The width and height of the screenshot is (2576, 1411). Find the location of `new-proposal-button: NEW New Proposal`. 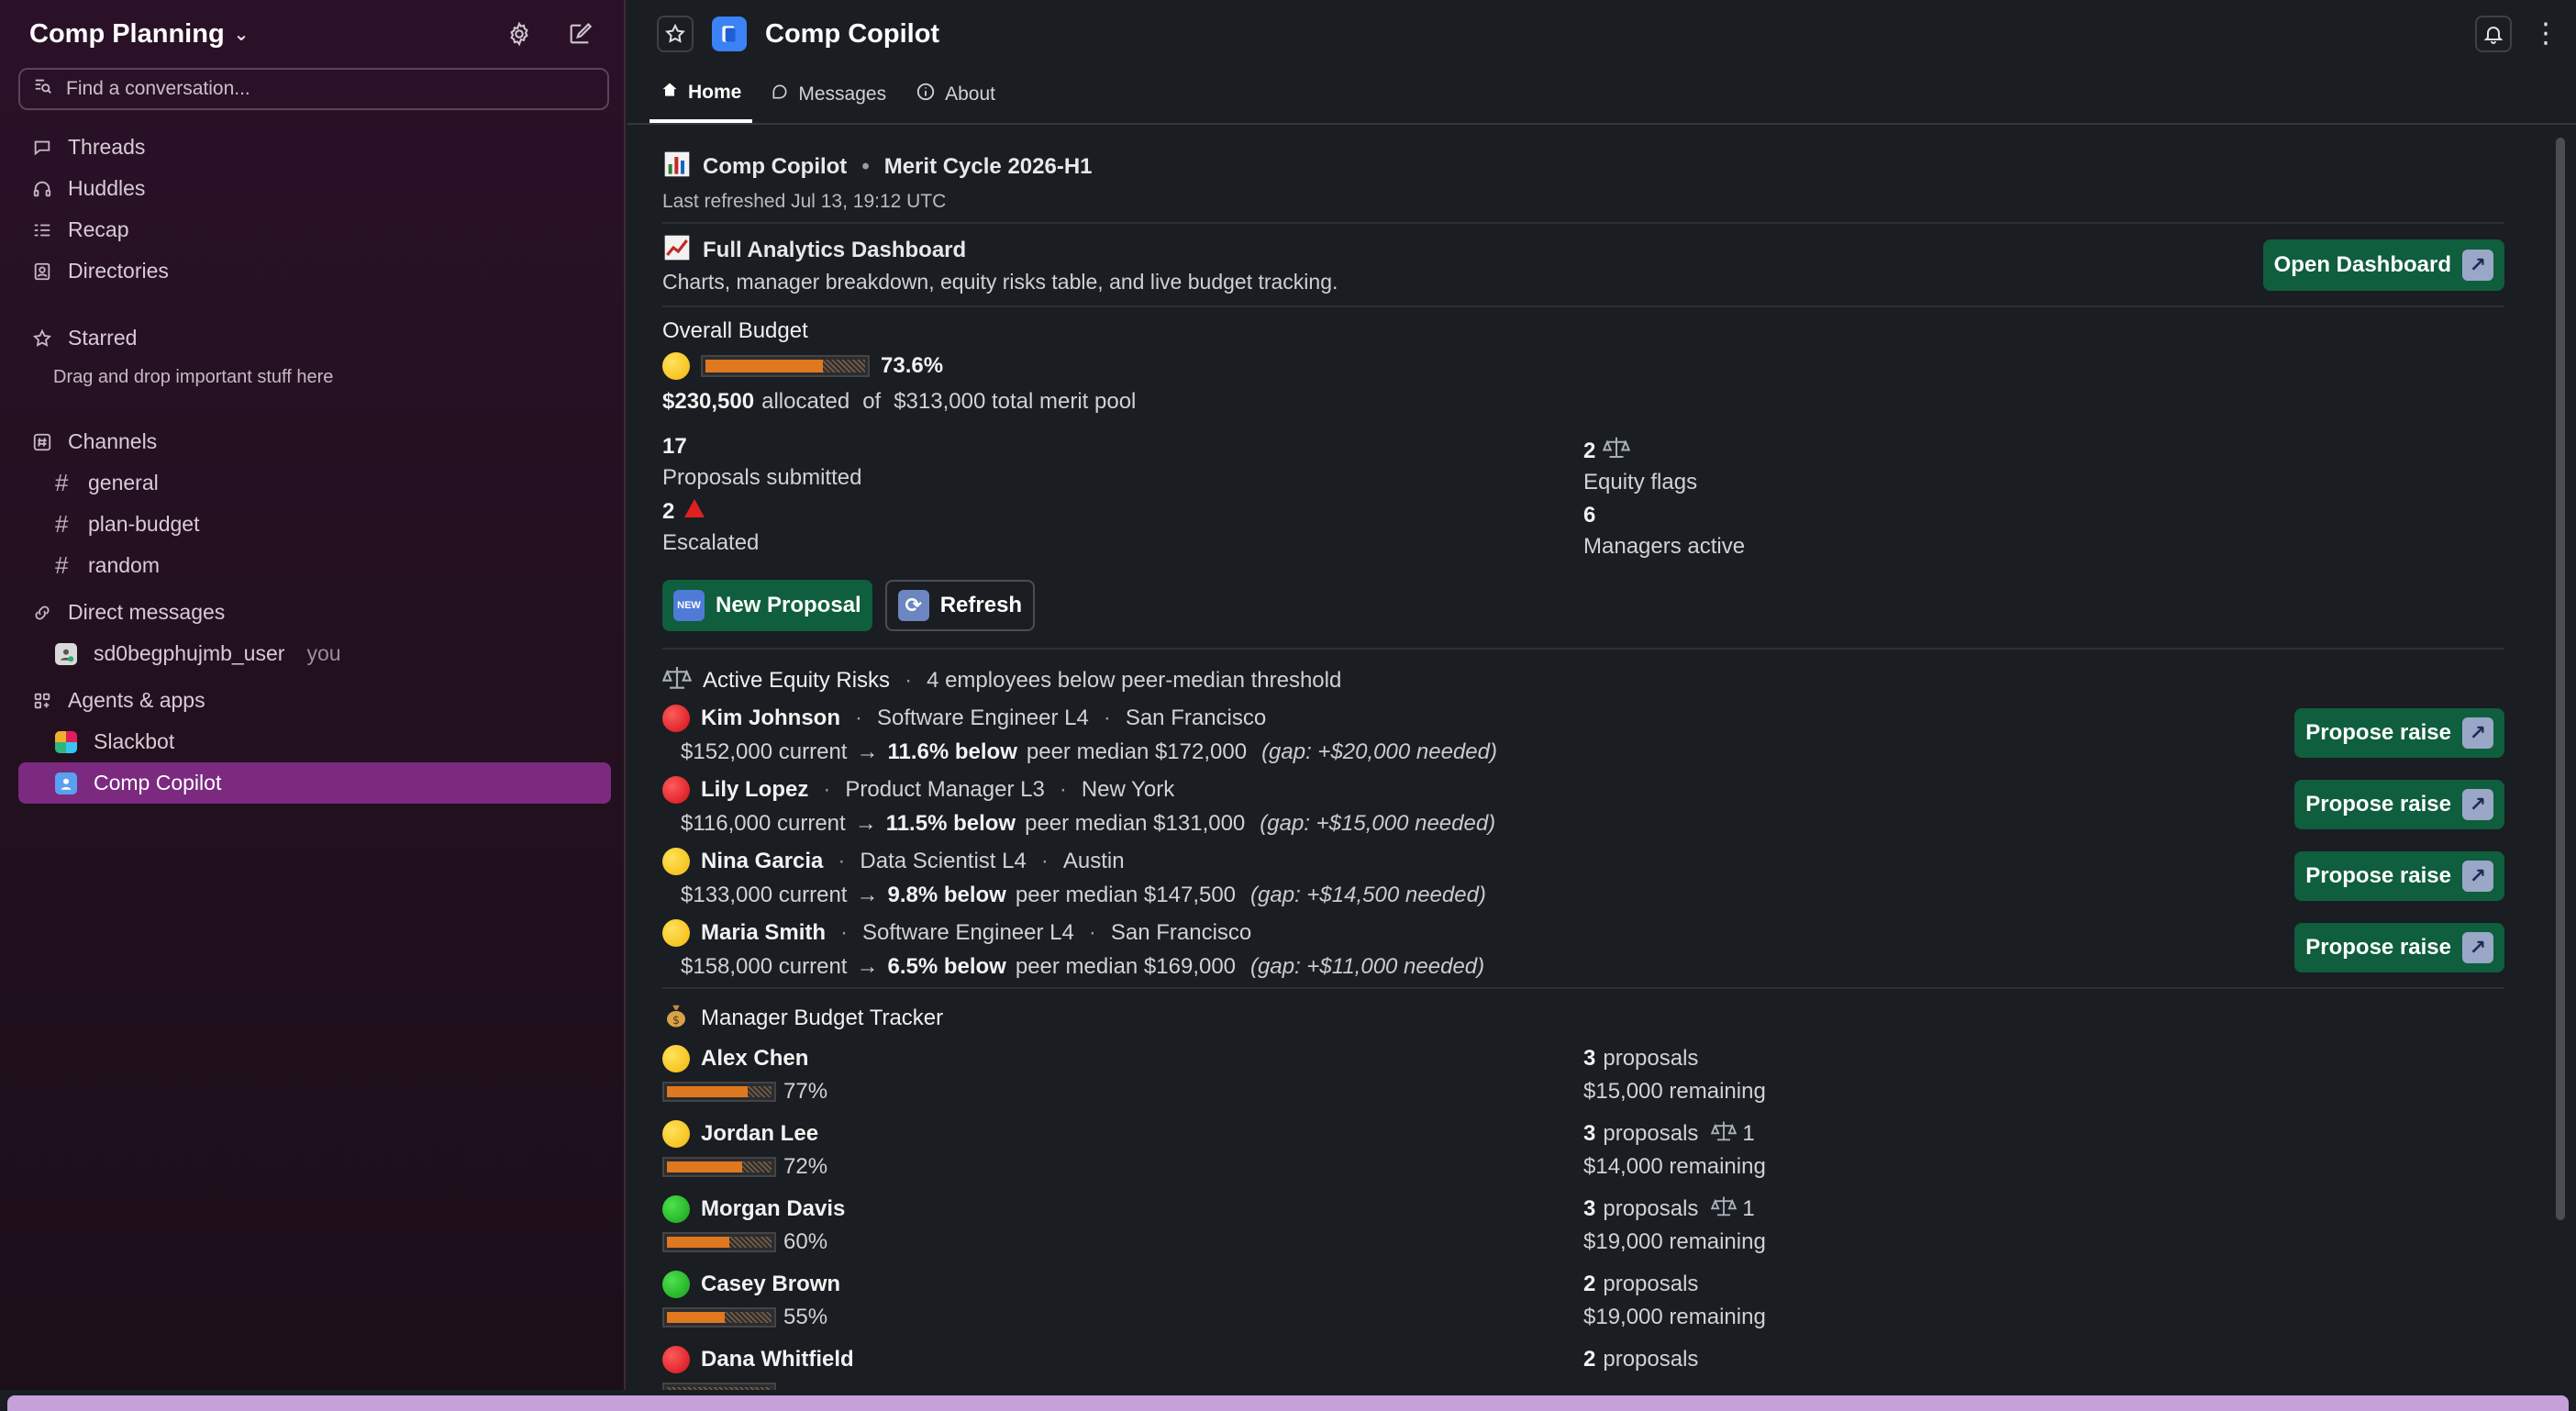

new-proposal-button: NEW New Proposal is located at coordinates (767, 605).